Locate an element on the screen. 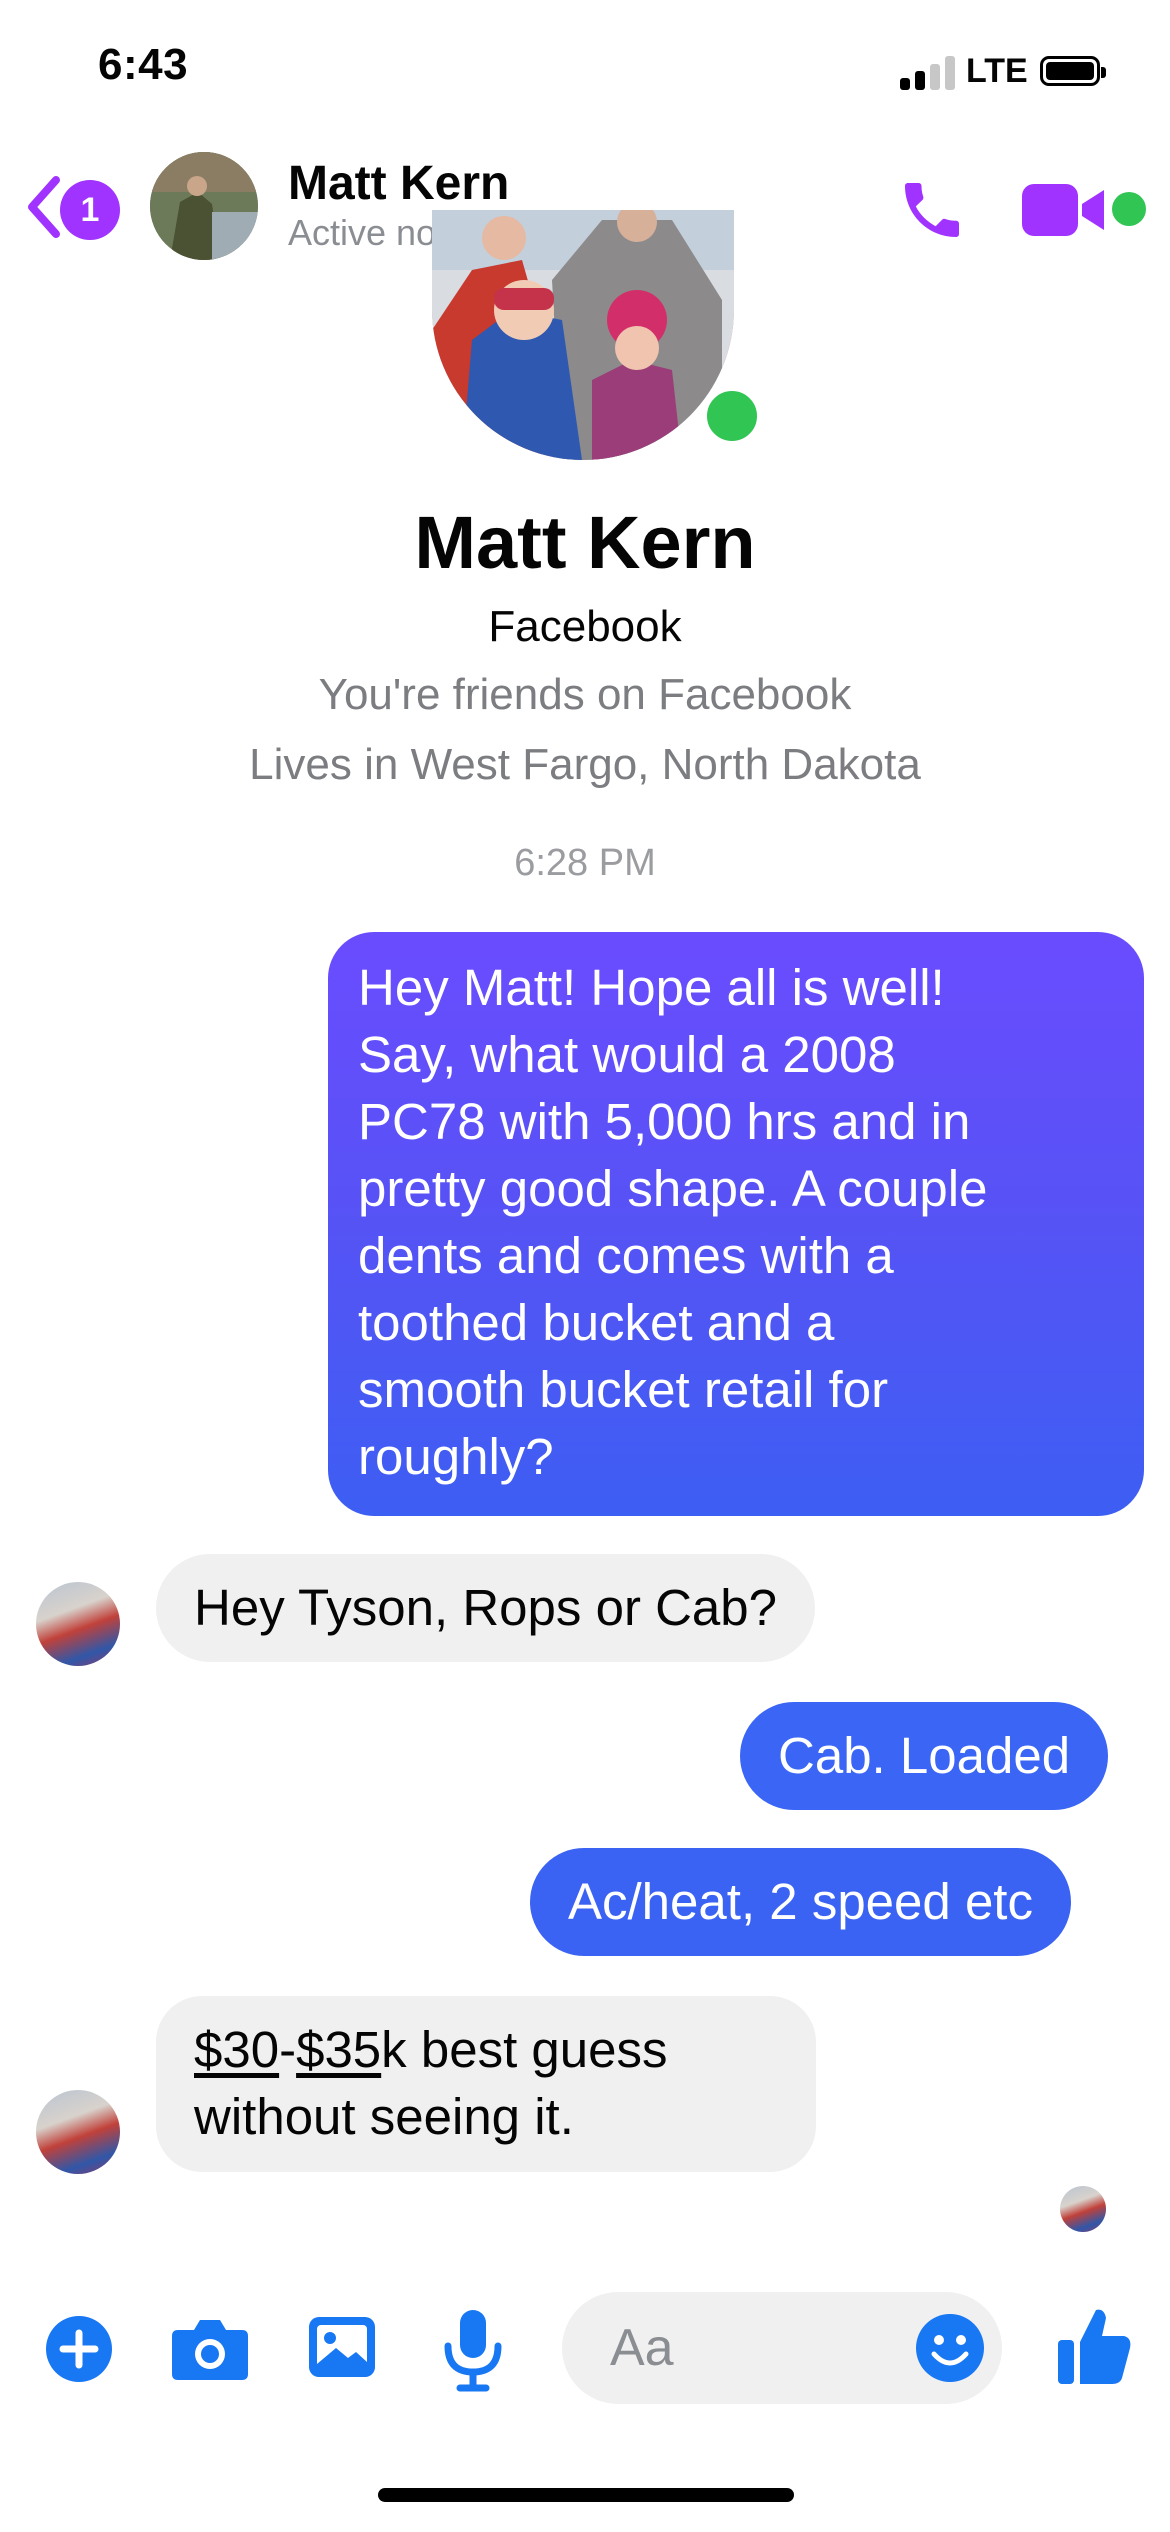  seen-indicator-avatar is located at coordinates (1083, 2209).